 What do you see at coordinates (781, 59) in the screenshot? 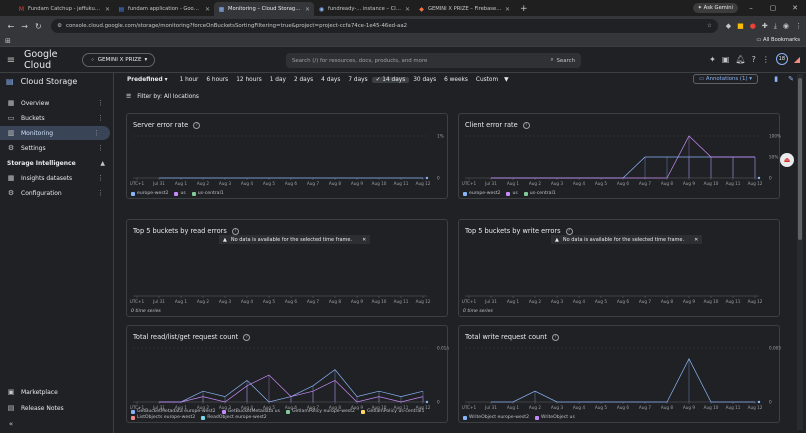
I see `avatar: 18` at bounding box center [781, 59].